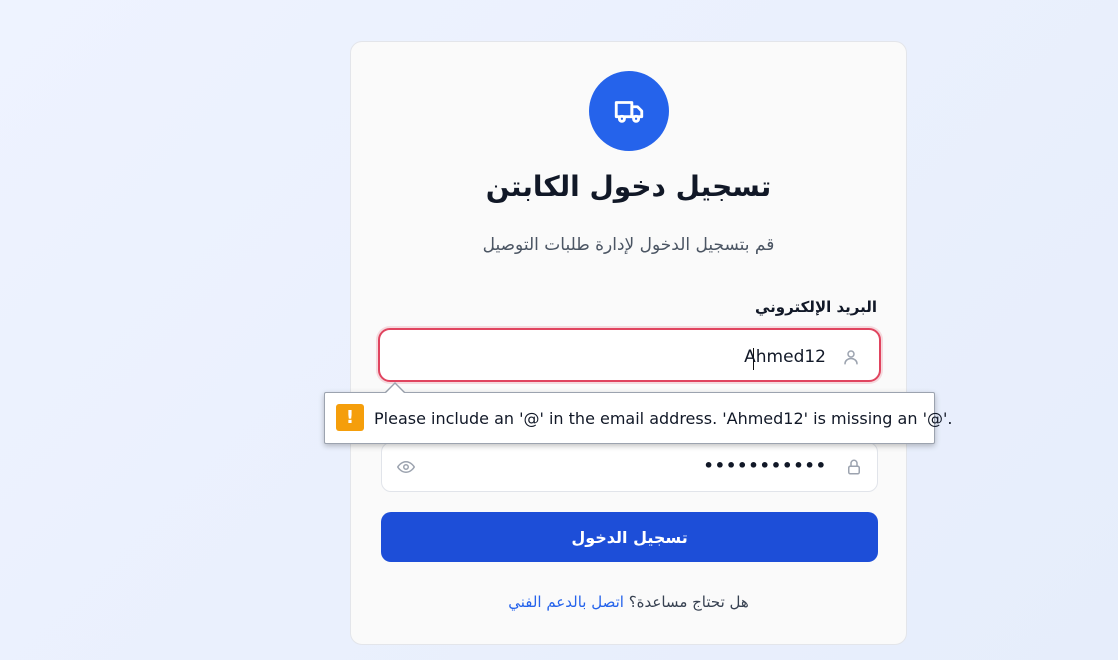 Image resolution: width=1118 pixels, height=660 pixels. I want to click on email-field-inner: Ahmed12, so click(629, 355).